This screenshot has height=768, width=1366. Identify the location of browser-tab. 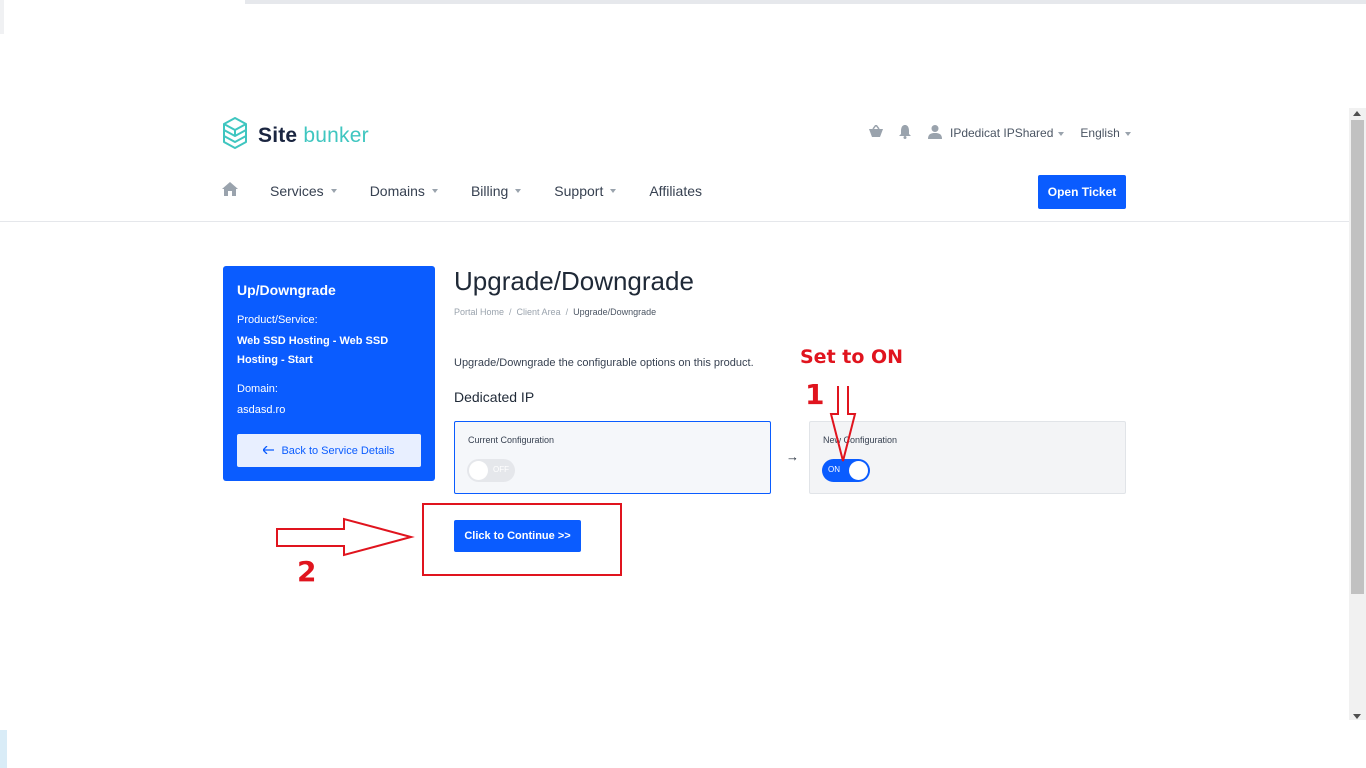
(122, 2).